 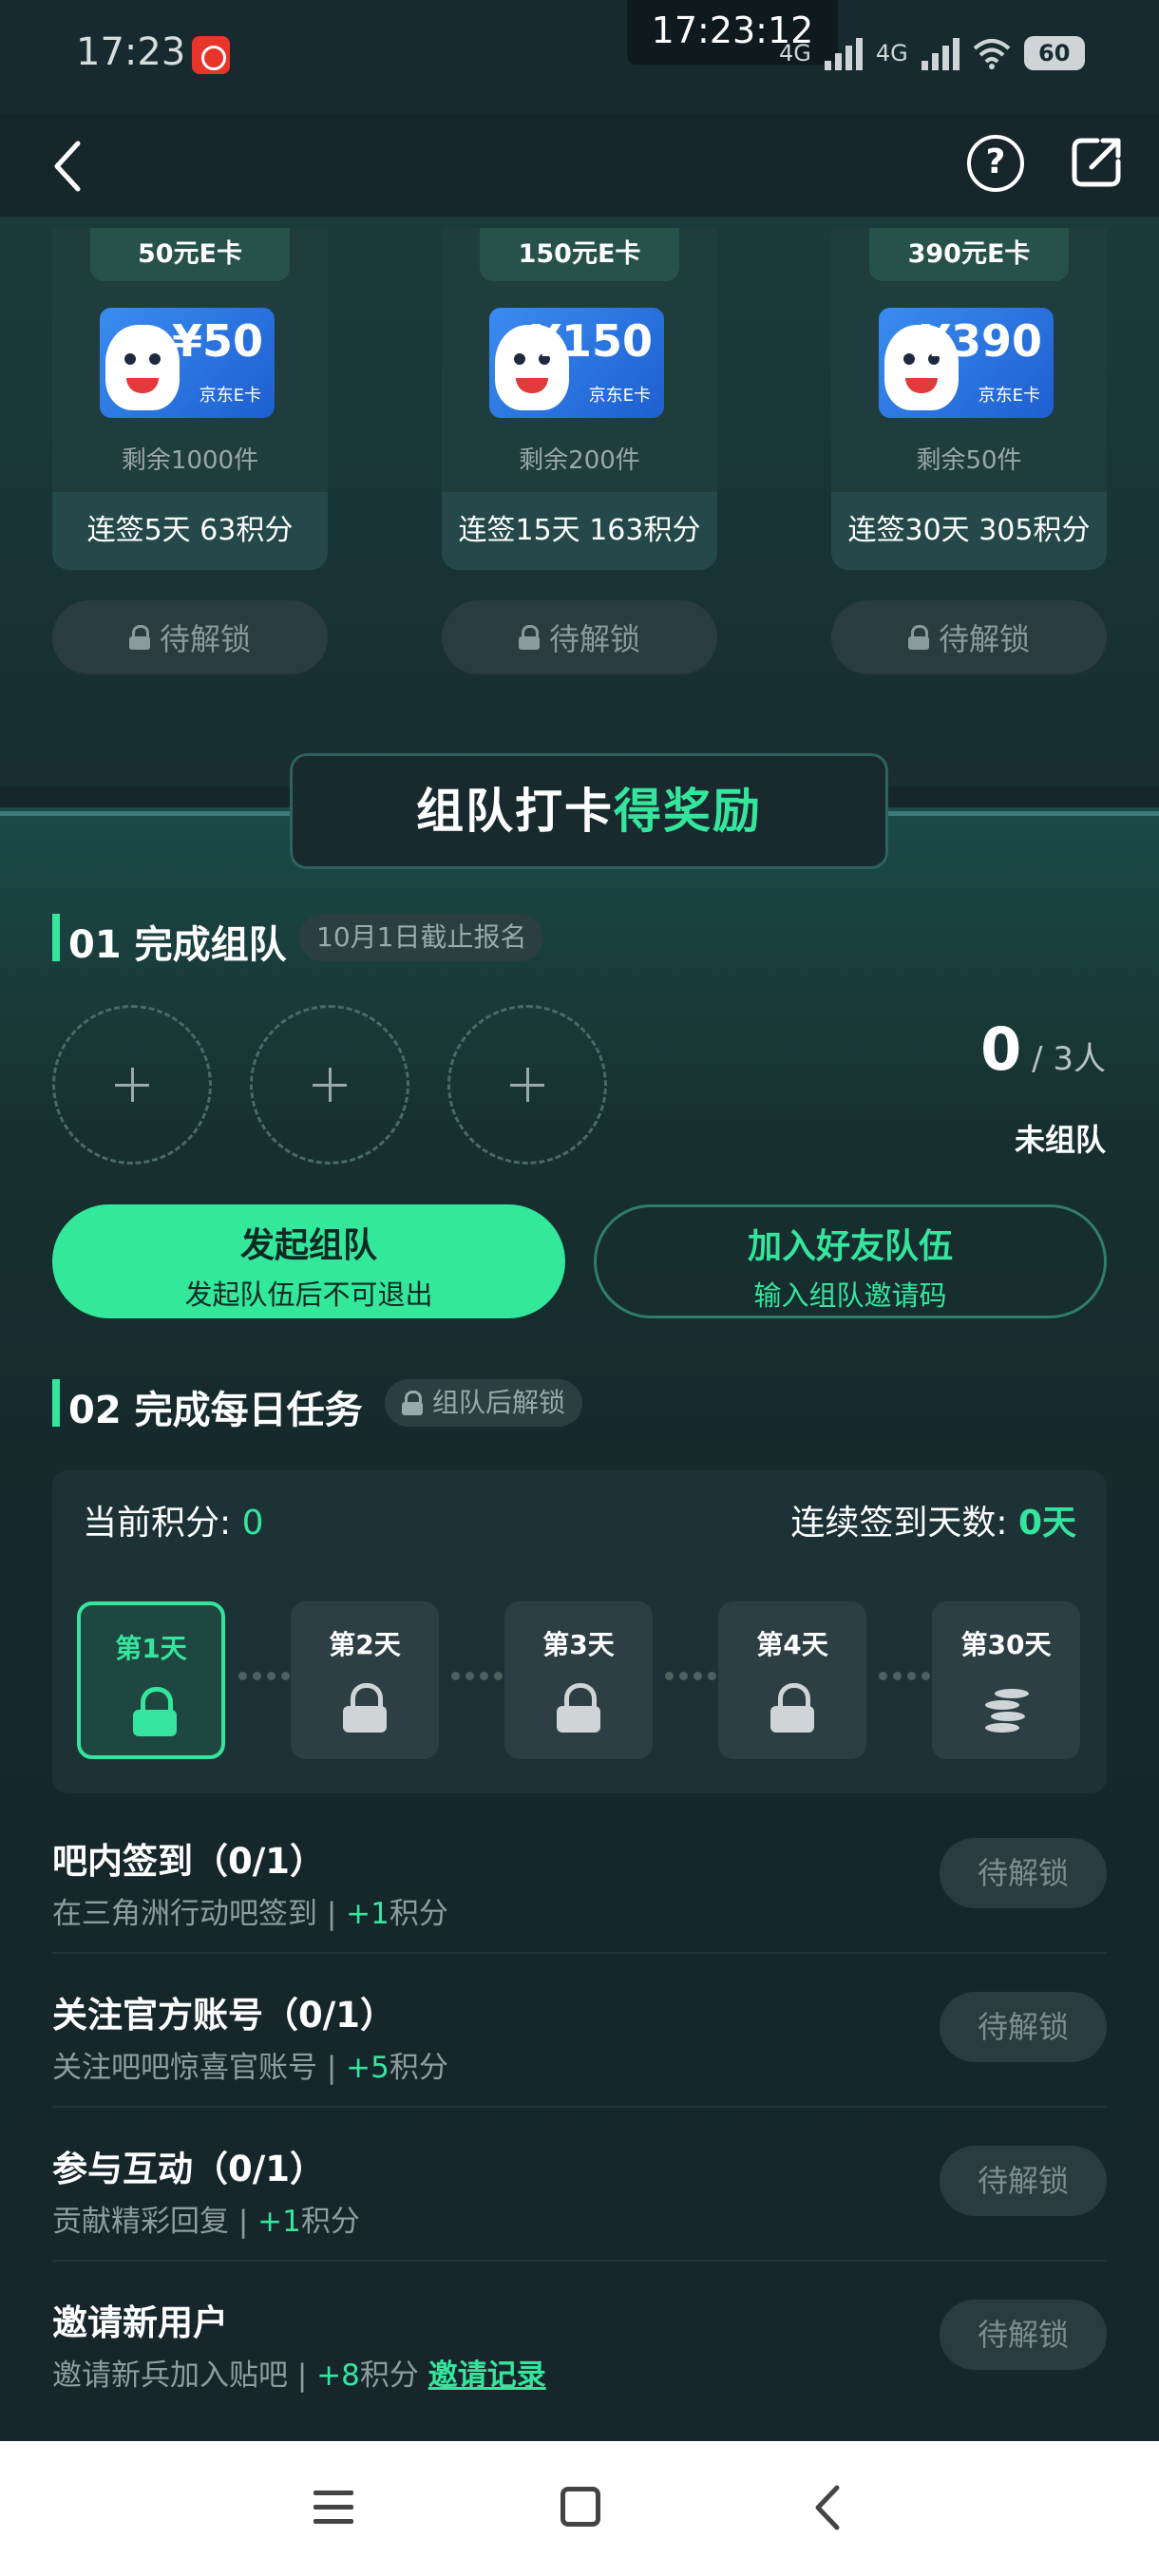 I want to click on network-label-1: 4G, so click(x=795, y=53).